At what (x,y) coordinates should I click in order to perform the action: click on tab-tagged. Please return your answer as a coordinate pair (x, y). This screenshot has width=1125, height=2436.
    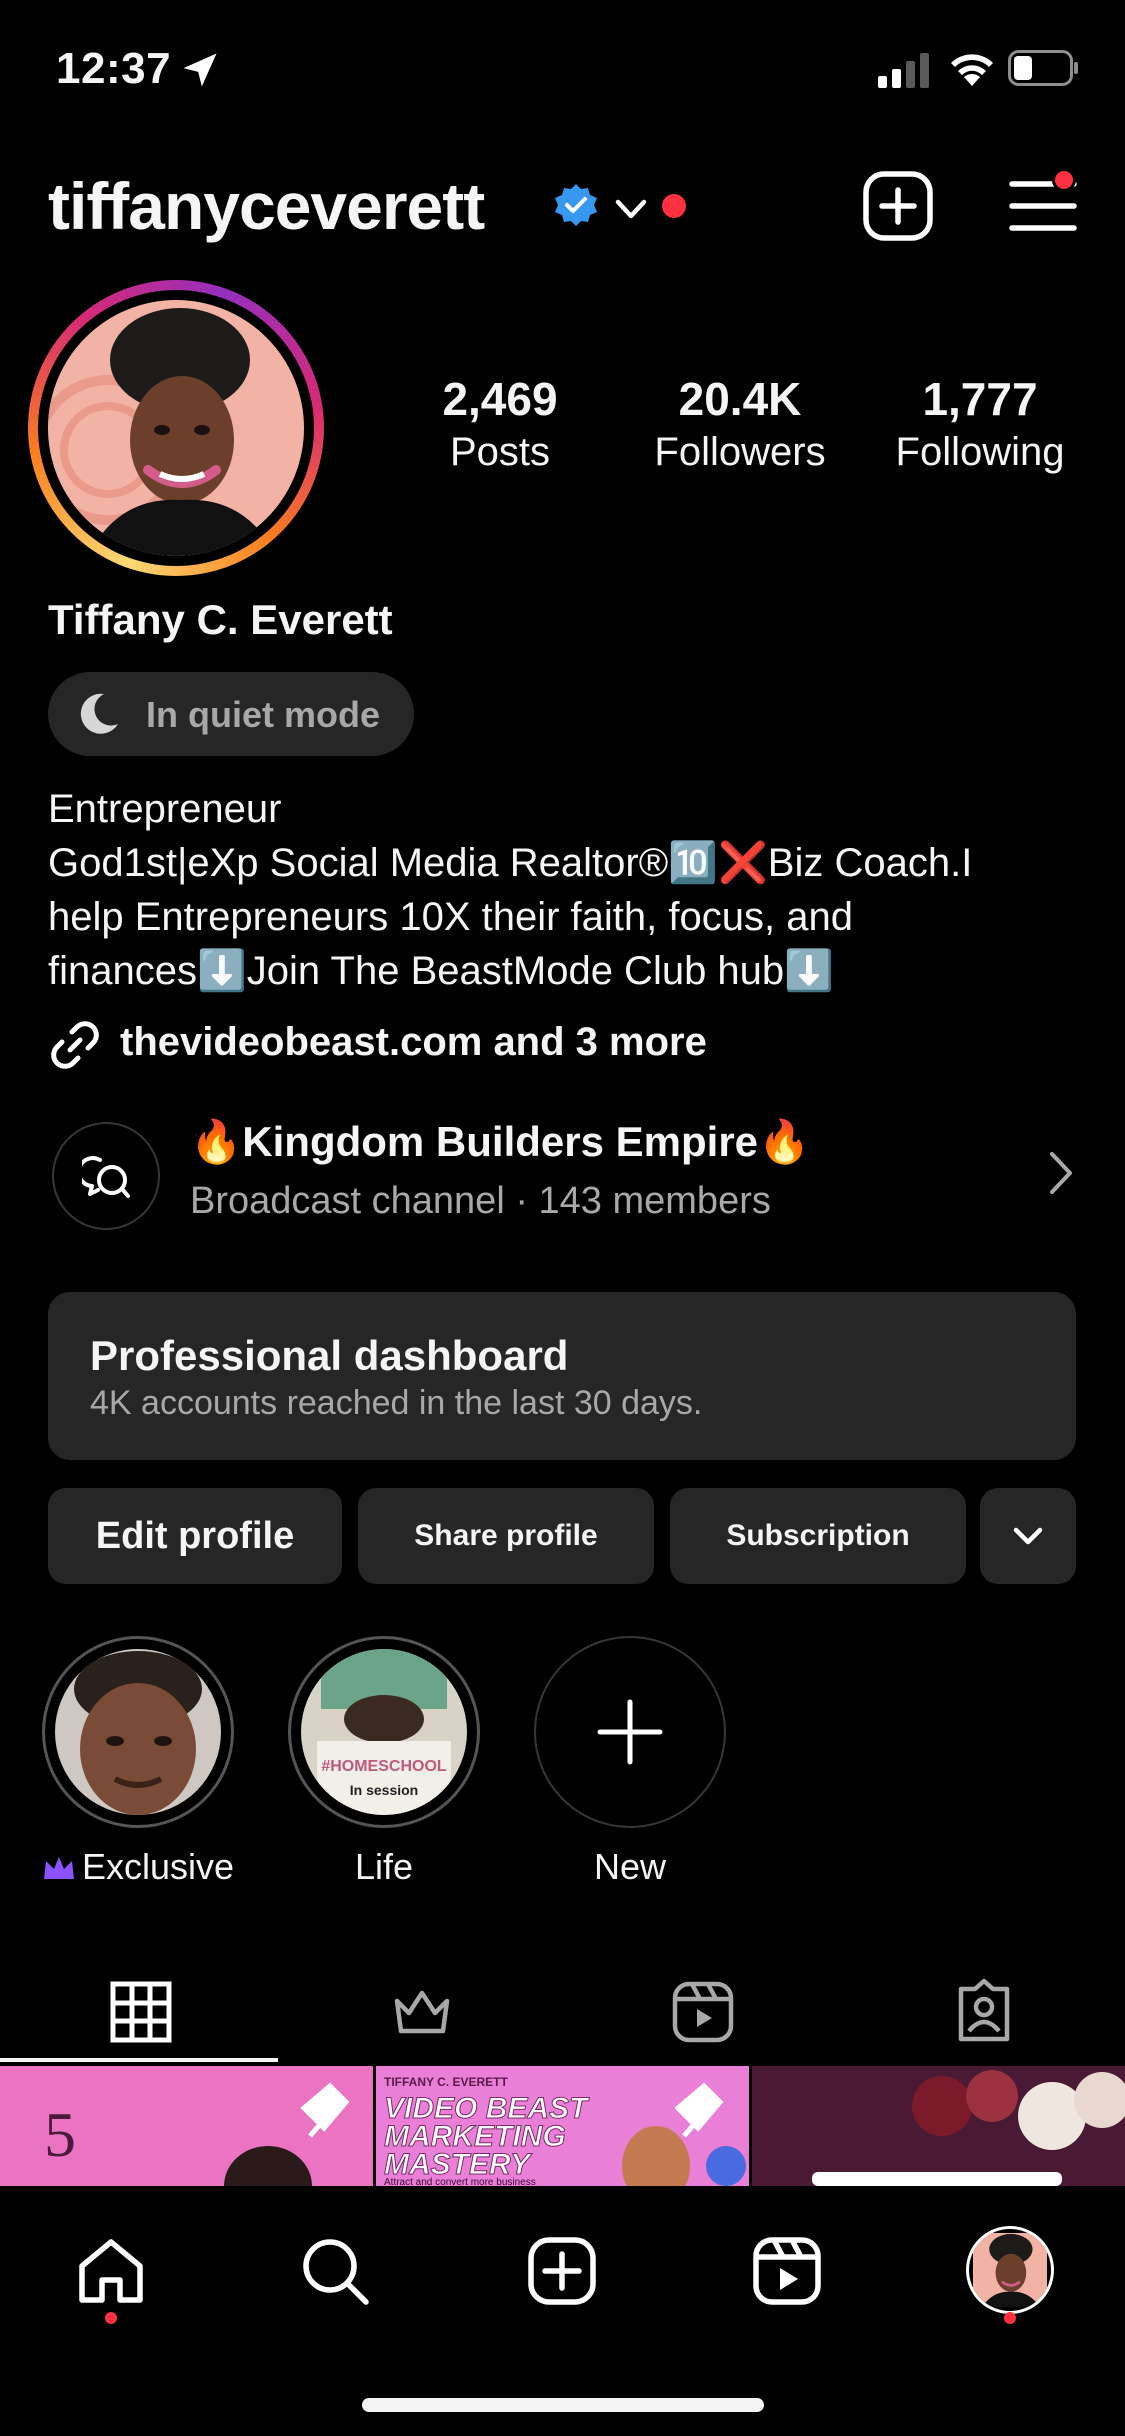
    Looking at the image, I should click on (983, 2012).